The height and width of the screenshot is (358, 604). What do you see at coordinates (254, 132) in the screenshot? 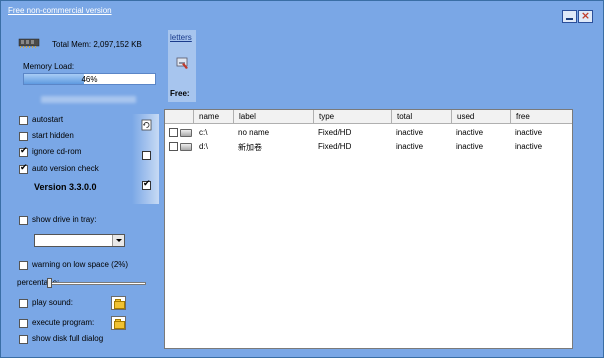
I see `drive-label: no name` at bounding box center [254, 132].